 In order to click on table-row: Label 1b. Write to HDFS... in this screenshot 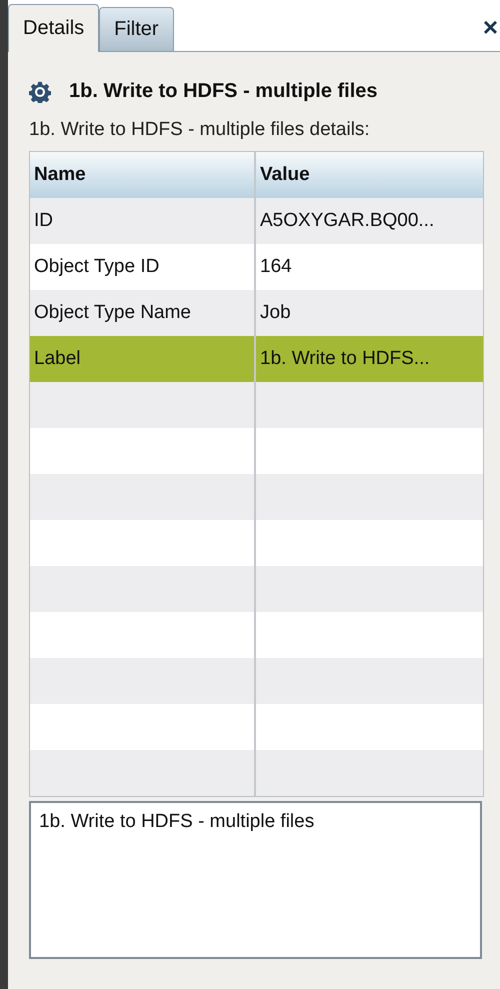, I will do `click(256, 359)`.